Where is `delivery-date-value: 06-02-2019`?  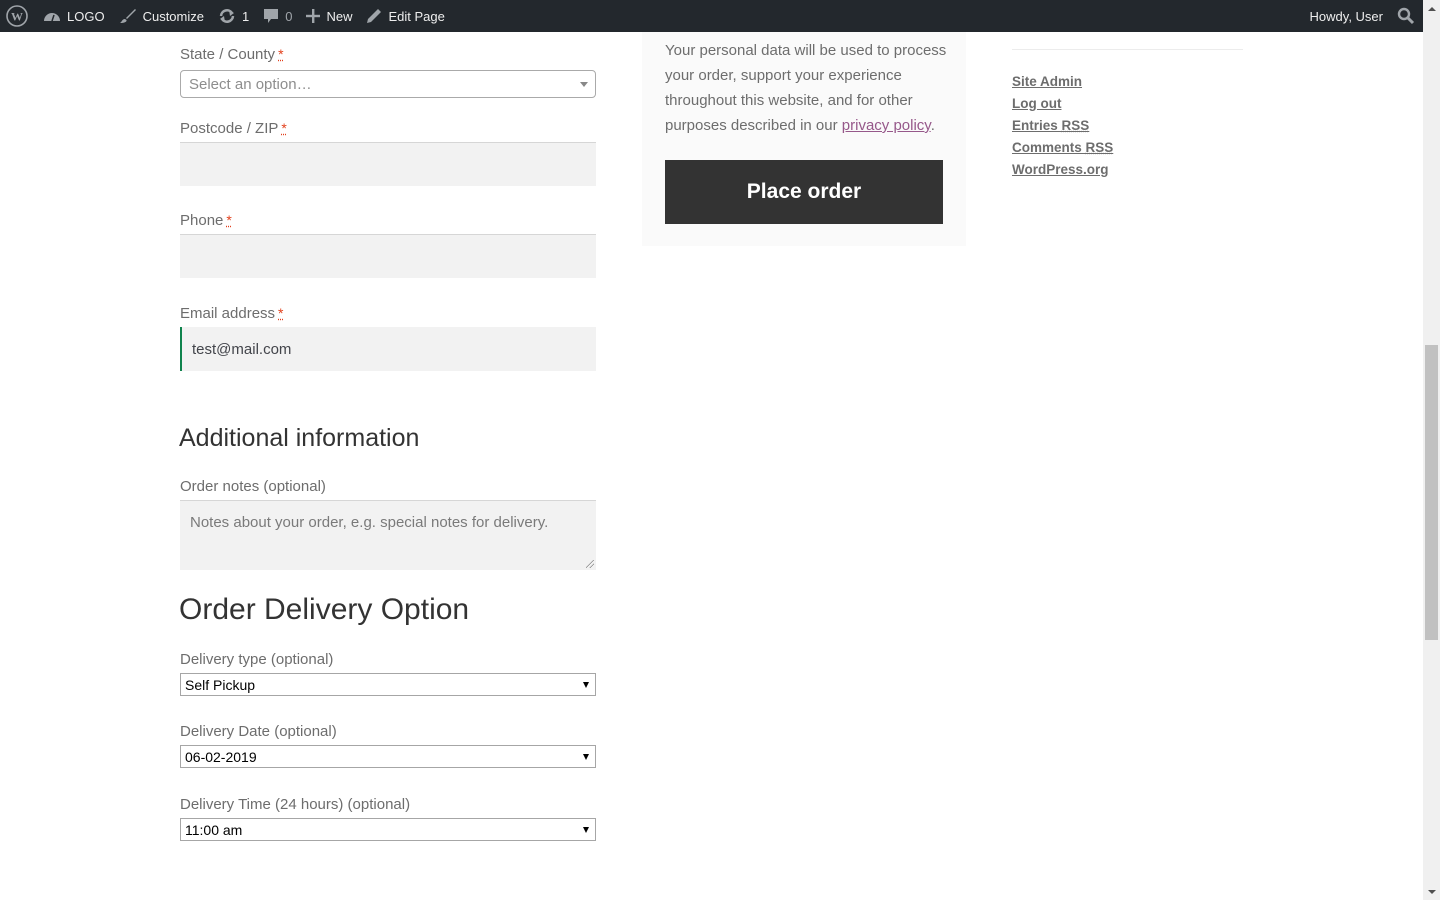 delivery-date-value: 06-02-2019 is located at coordinates (221, 756).